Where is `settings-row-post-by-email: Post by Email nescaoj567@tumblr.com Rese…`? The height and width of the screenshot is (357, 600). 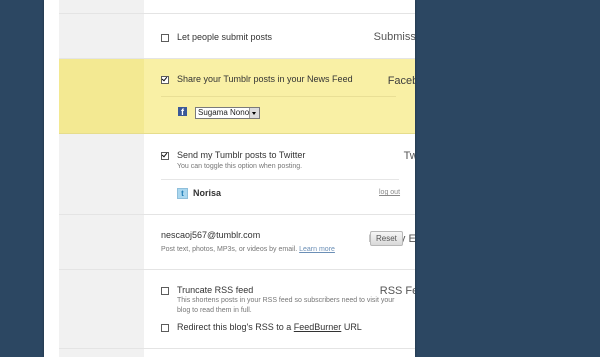 settings-row-post-by-email: Post by Email nescaoj567@tumblr.com Rese… is located at coordinates (237, 242).